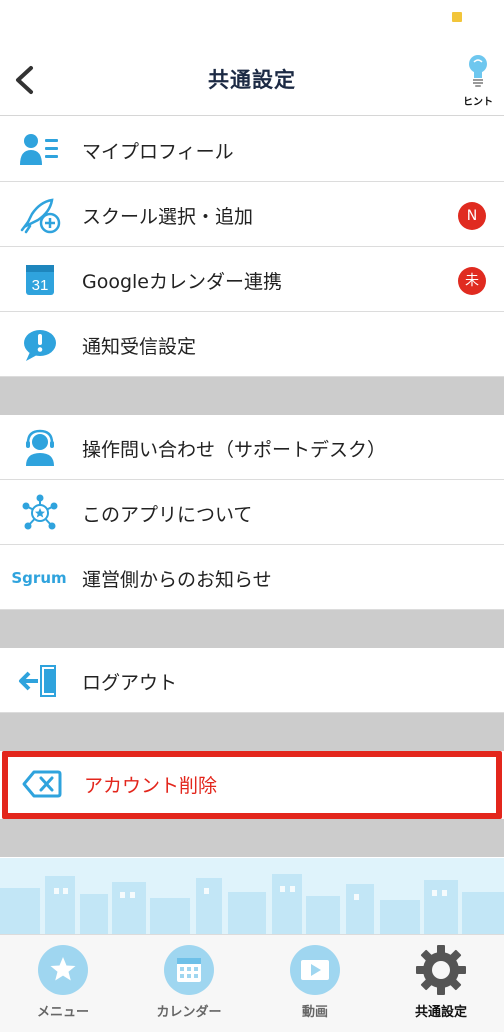  Describe the element at coordinates (40, 448) in the screenshot. I see `headset-support-icon` at that location.